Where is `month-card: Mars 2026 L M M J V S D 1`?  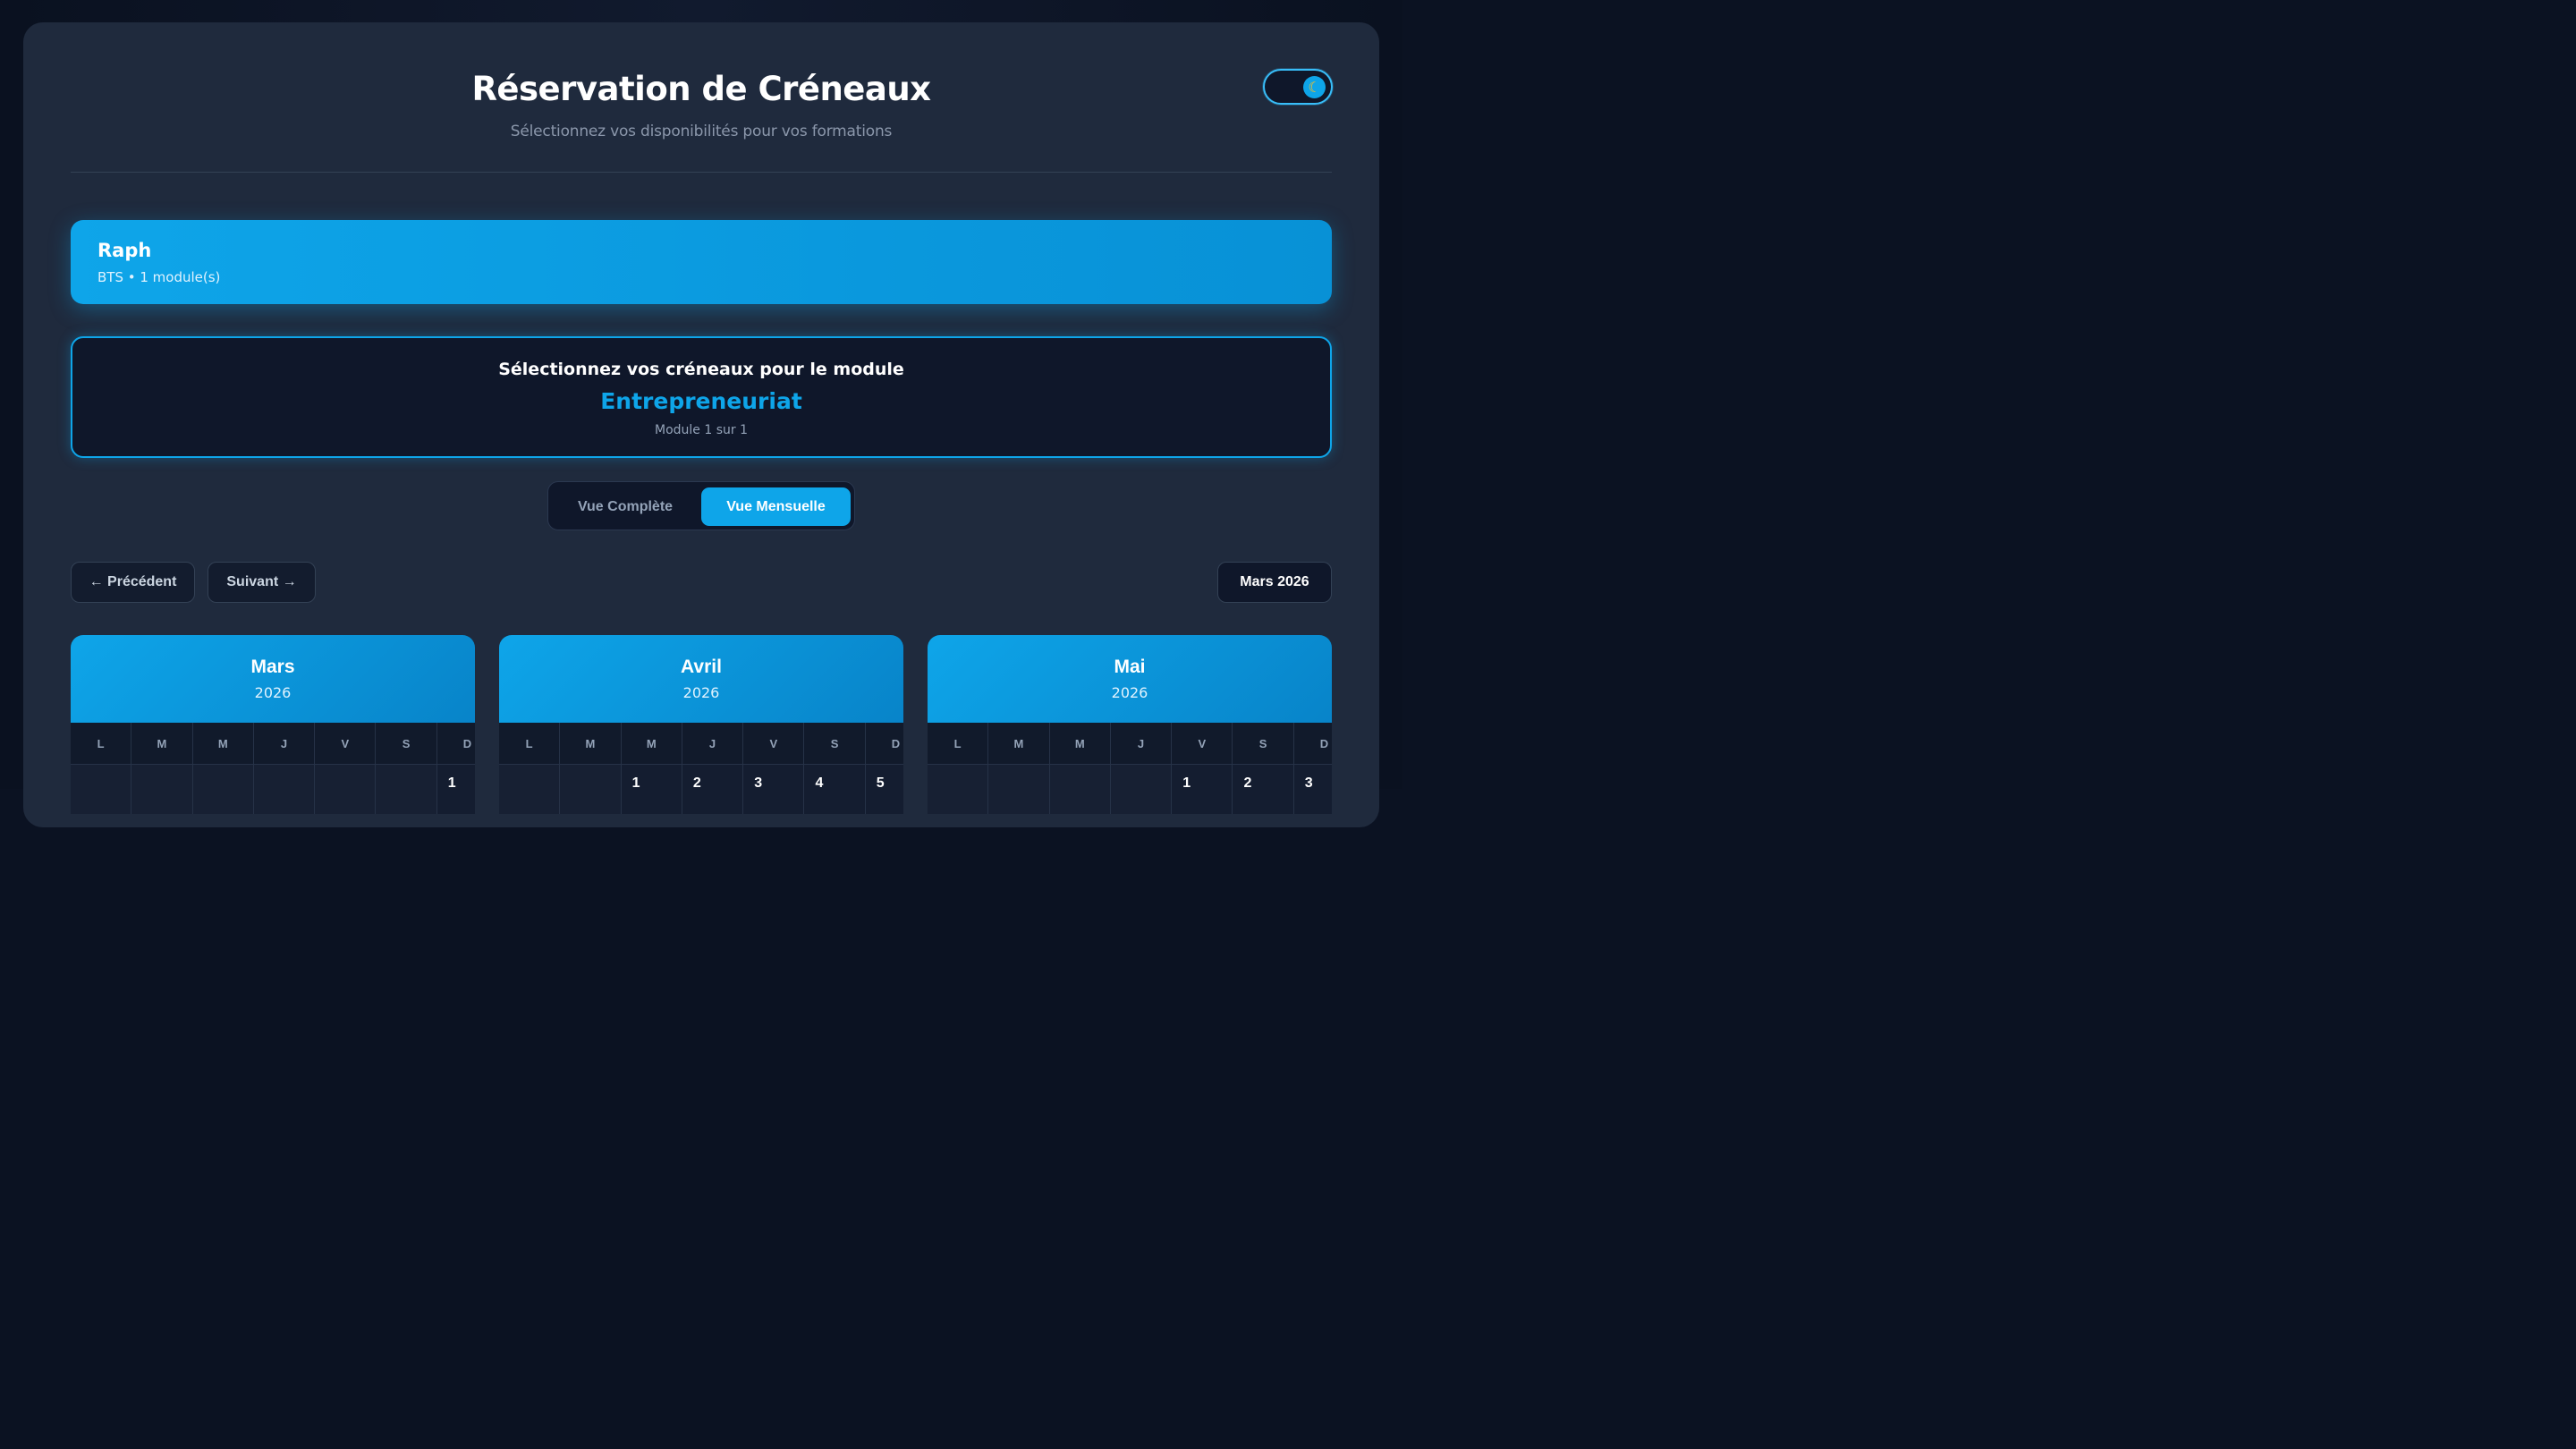 month-card: Mars 2026 L M M J V S D 1 is located at coordinates (273, 724).